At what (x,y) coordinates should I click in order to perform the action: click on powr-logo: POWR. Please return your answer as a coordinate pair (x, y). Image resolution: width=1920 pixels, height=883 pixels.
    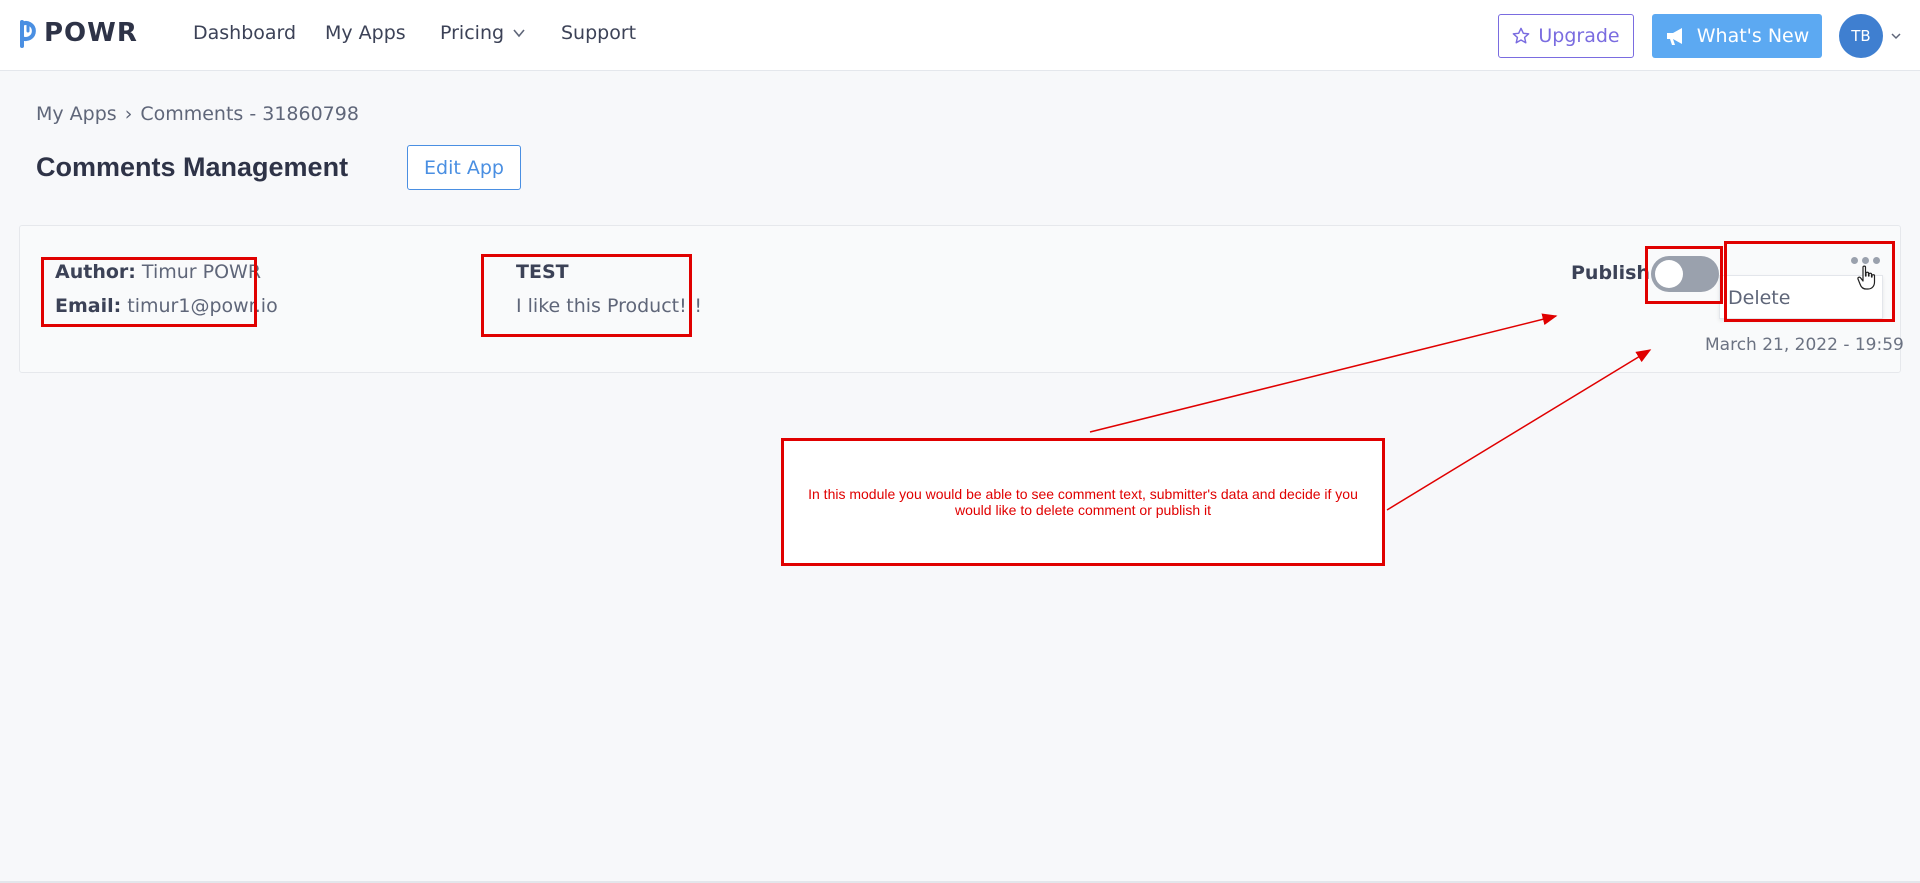
    Looking at the image, I should click on (78, 33).